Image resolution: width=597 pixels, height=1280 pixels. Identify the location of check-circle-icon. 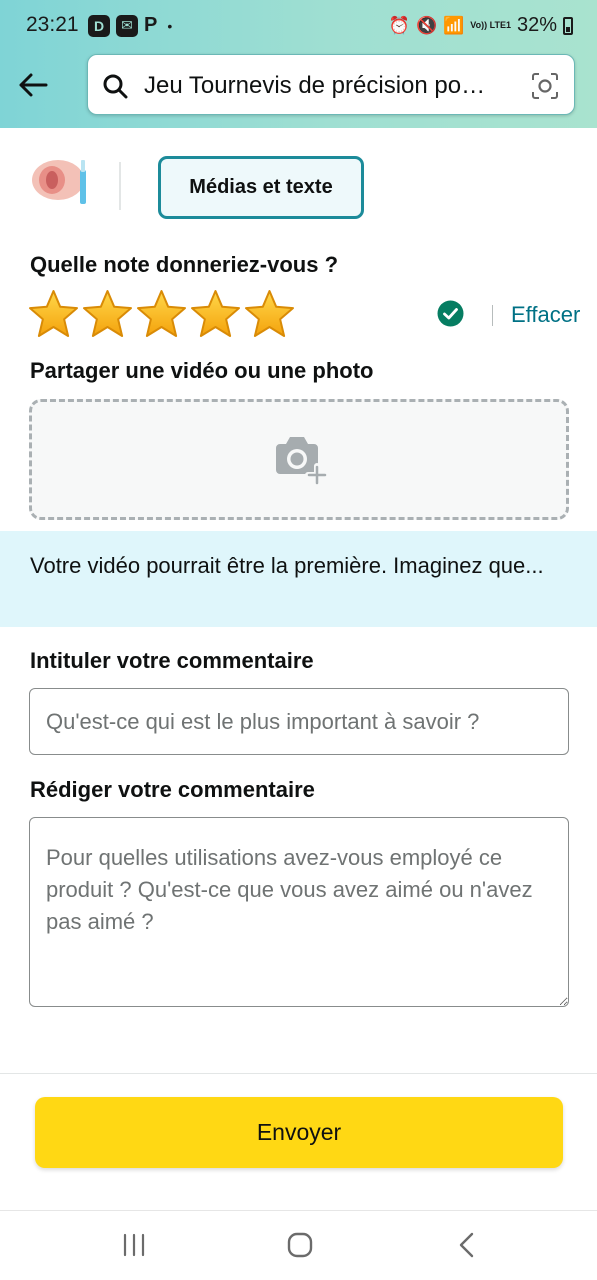
(450, 313).